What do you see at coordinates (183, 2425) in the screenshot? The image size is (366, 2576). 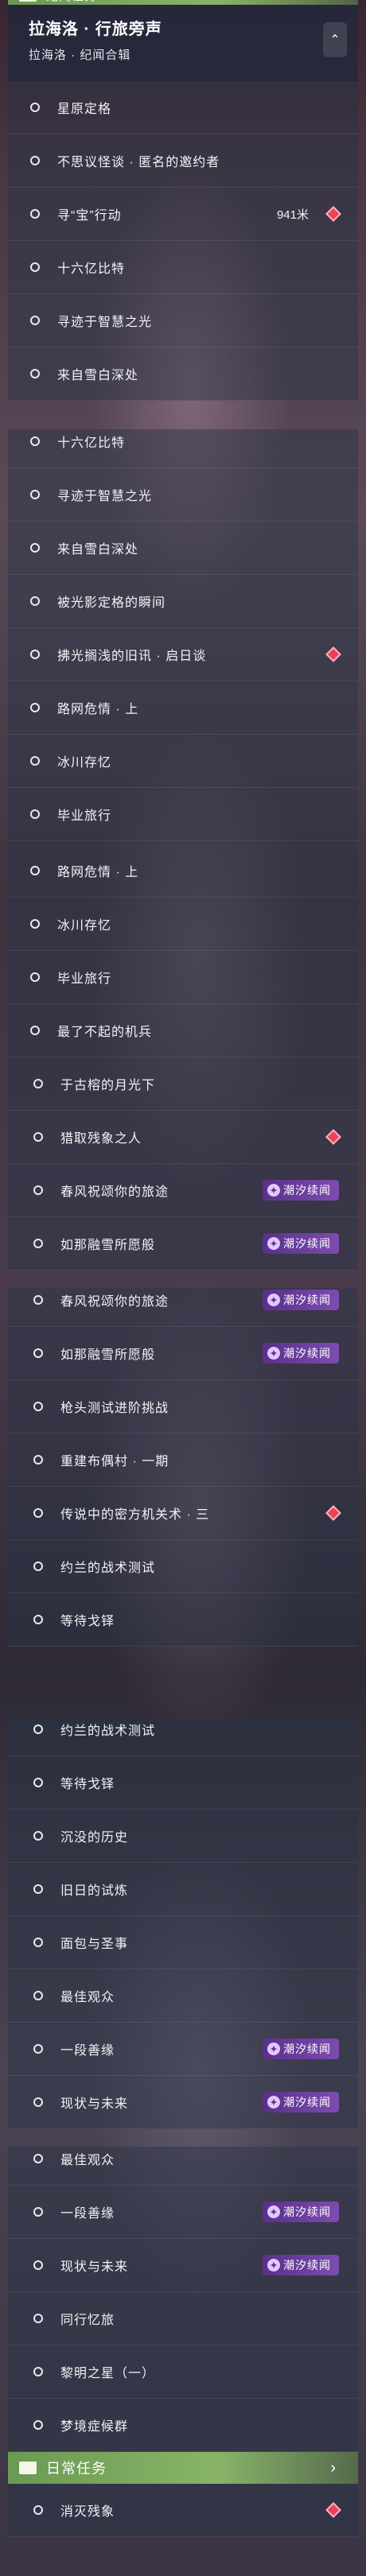 I see `quest-row: 梦境症候群` at bounding box center [183, 2425].